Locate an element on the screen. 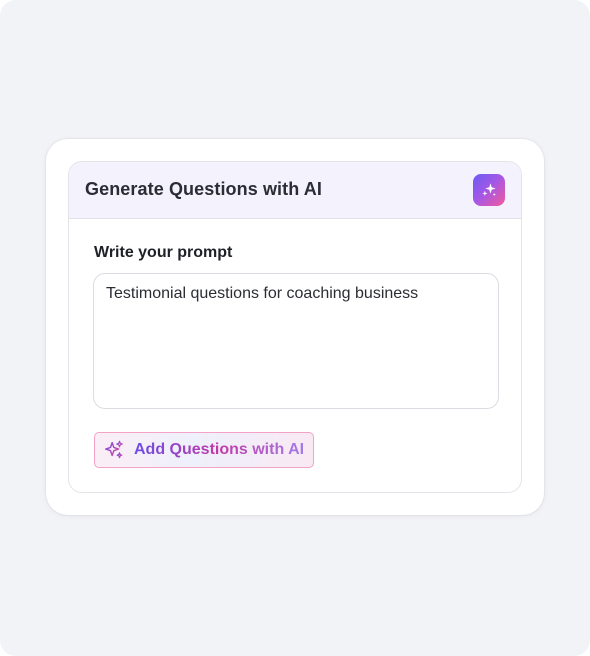  ai-sparkles-button is located at coordinates (489, 190).